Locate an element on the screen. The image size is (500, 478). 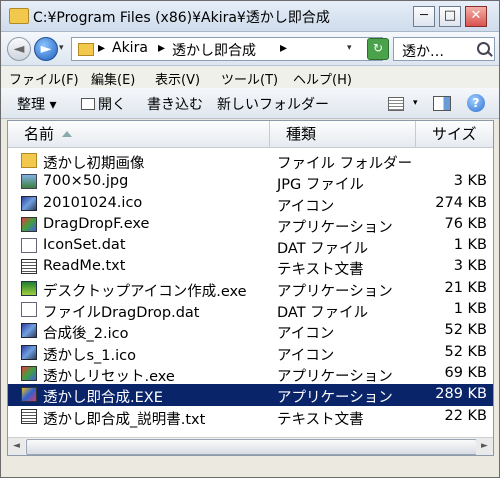
table-row: デスクトップアイコン作成.exe アプリケーション 21 KB is located at coordinates (250, 289).